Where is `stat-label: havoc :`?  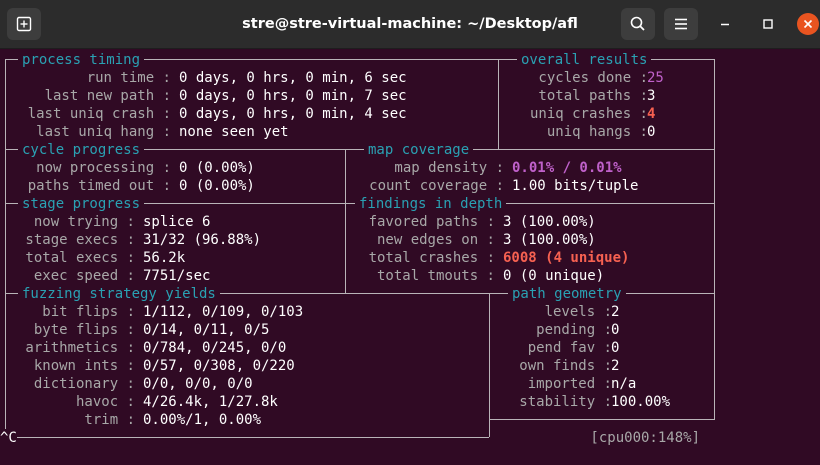 stat-label: havoc : is located at coordinates (105, 402).